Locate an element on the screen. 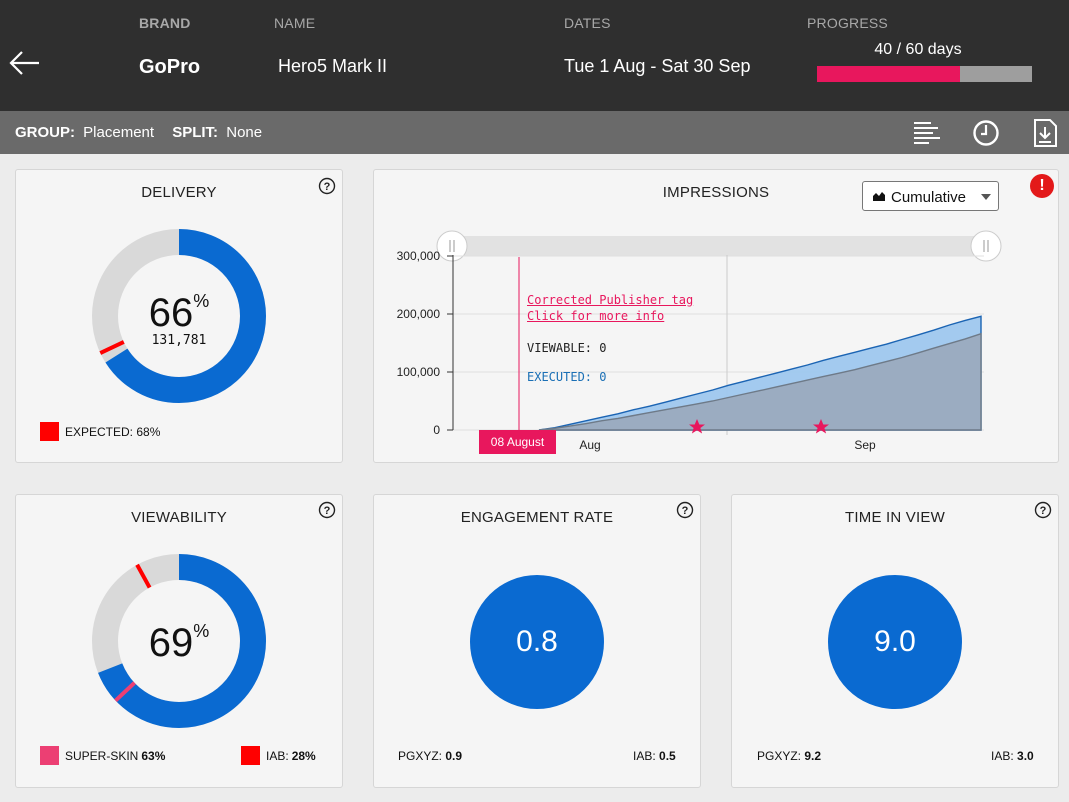 The height and width of the screenshot is (802, 1069). engagement-title: ENGAGEMENT RATE is located at coordinates (537, 517).